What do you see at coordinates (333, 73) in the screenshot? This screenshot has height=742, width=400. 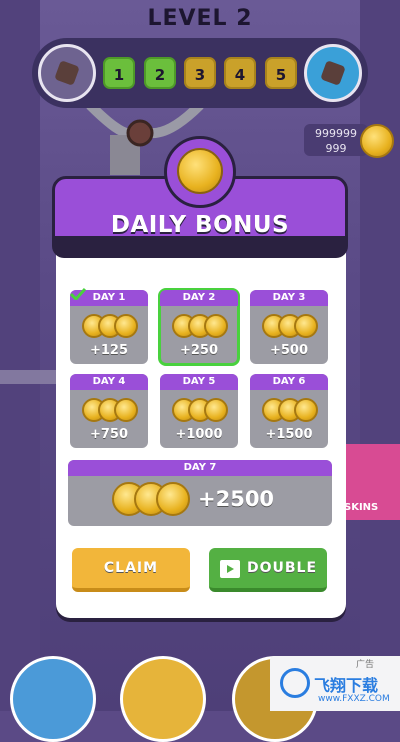 I see `next-level-avatar` at bounding box center [333, 73].